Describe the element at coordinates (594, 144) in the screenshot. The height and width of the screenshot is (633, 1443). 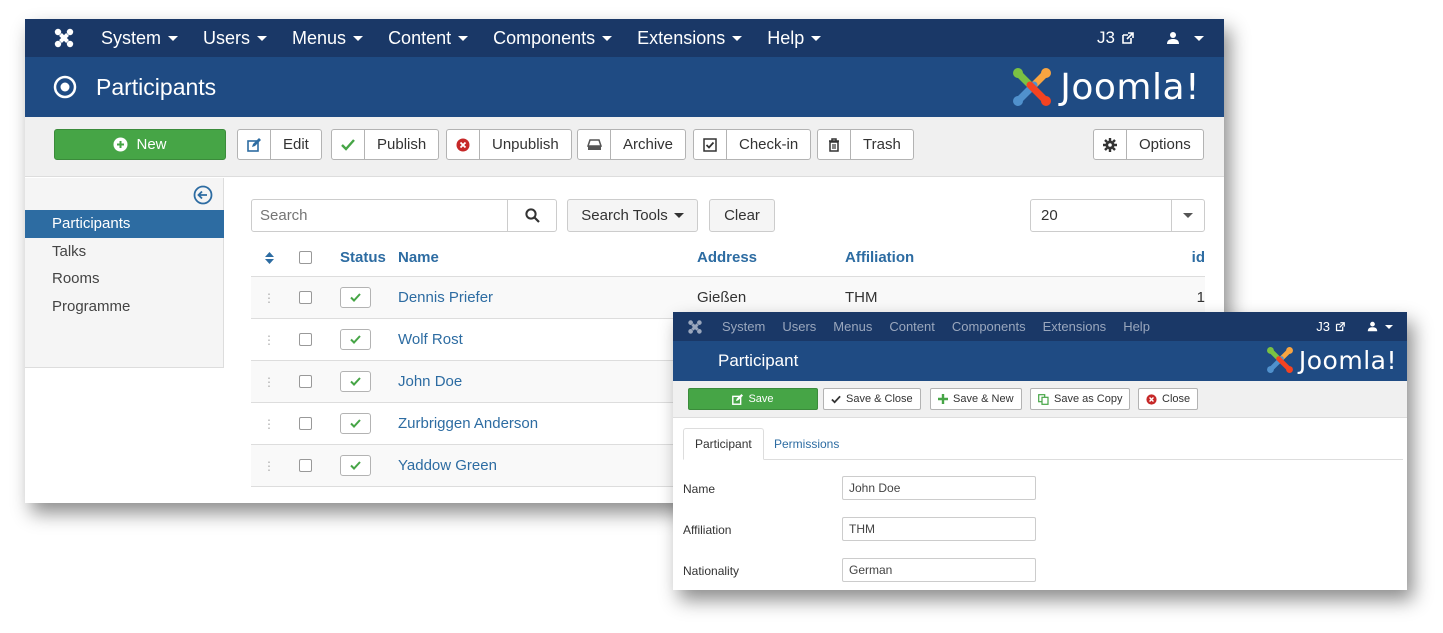
I see `archive-icon` at that location.